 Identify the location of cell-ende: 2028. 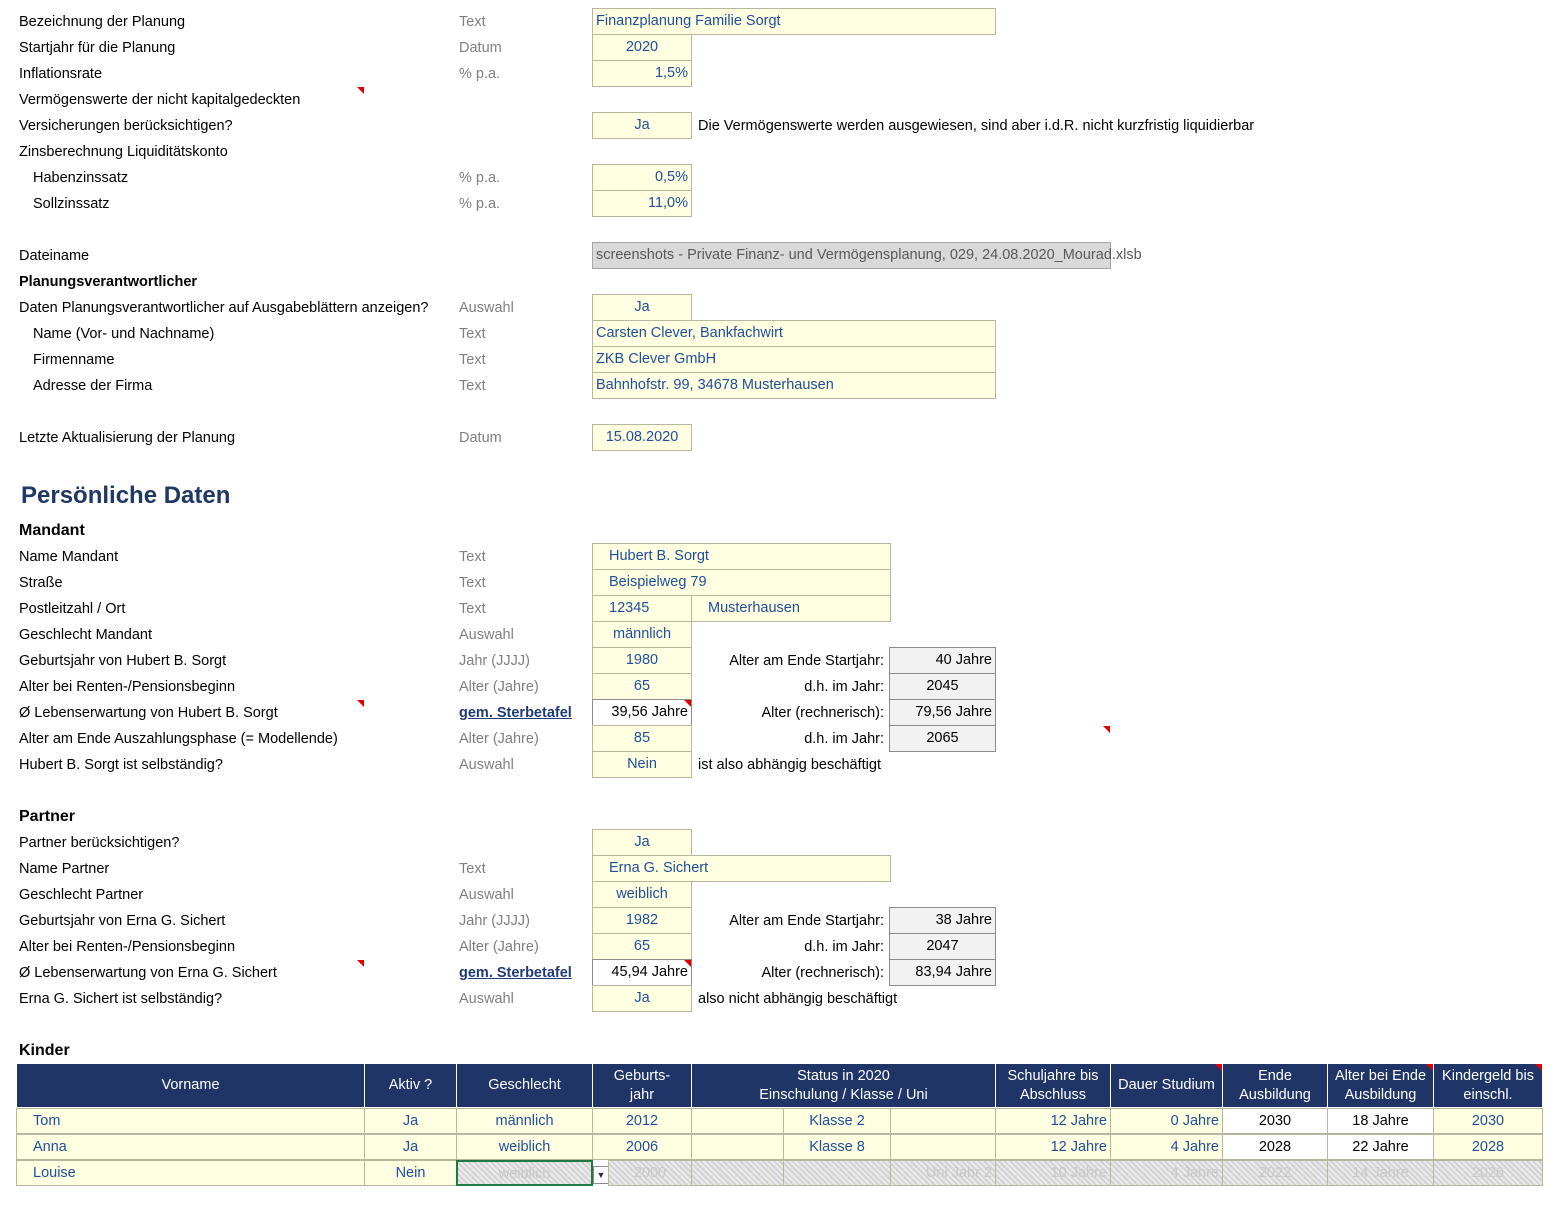
(1275, 1147).